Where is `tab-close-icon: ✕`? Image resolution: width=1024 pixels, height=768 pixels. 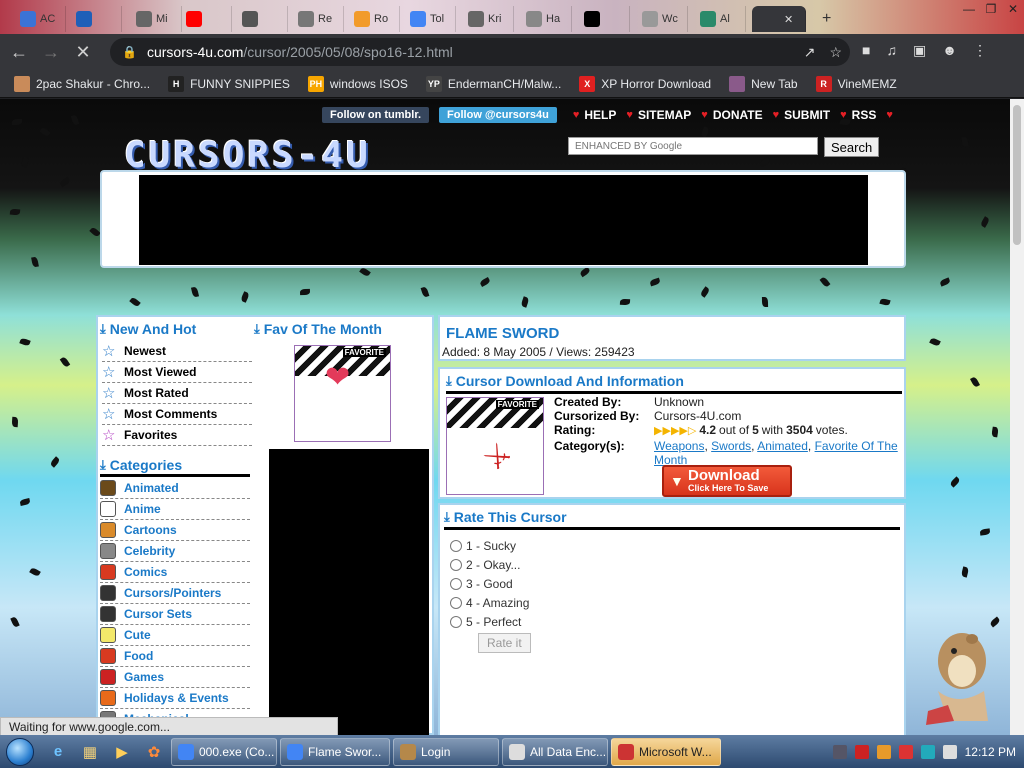
tab-close-icon: ✕ is located at coordinates (788, 19).